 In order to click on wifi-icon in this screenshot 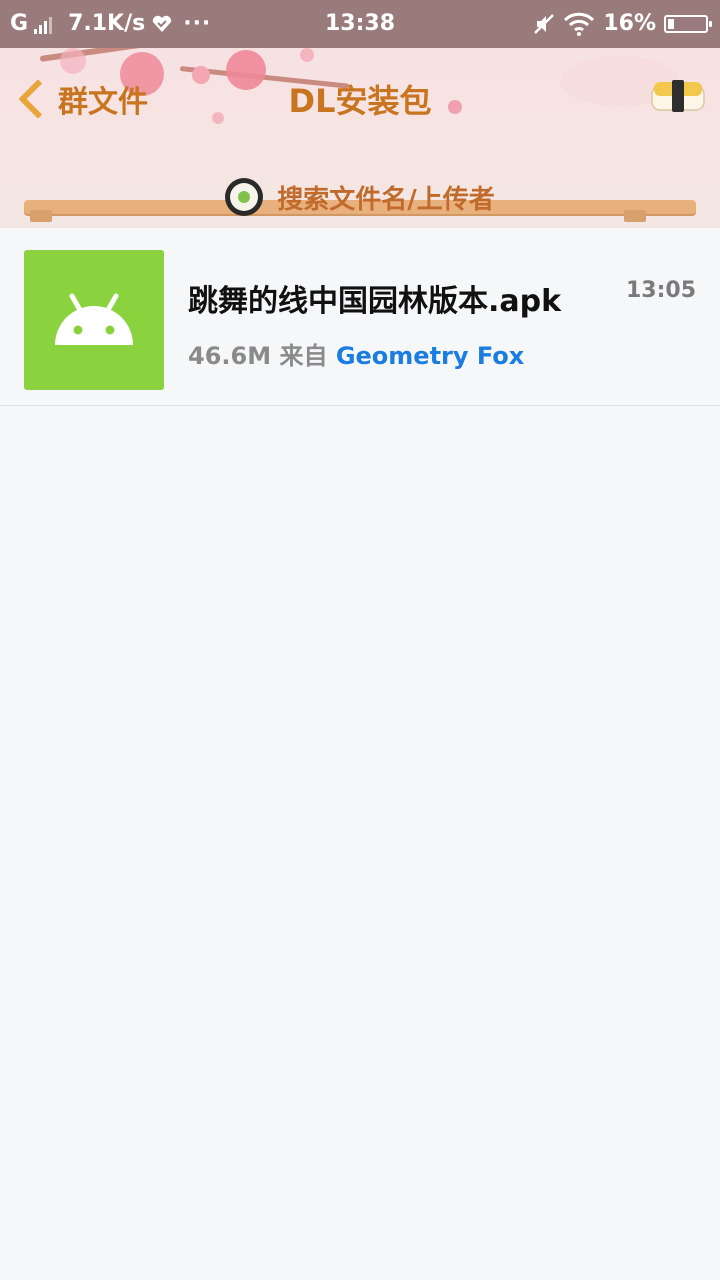, I will do `click(579, 24)`.